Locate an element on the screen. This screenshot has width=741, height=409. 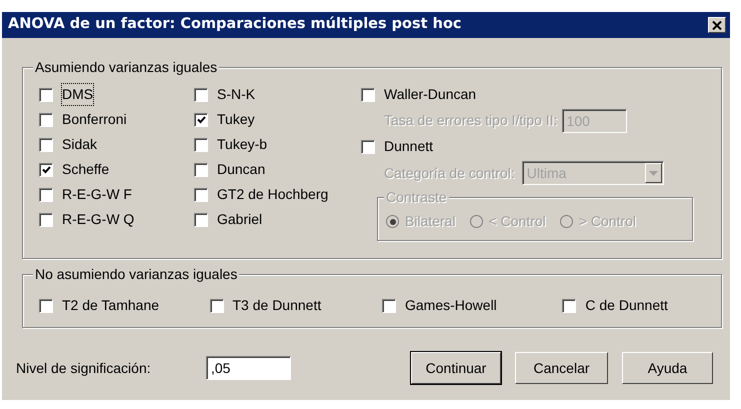
checkbox-label: T2 de Tamhane is located at coordinates (111, 305).